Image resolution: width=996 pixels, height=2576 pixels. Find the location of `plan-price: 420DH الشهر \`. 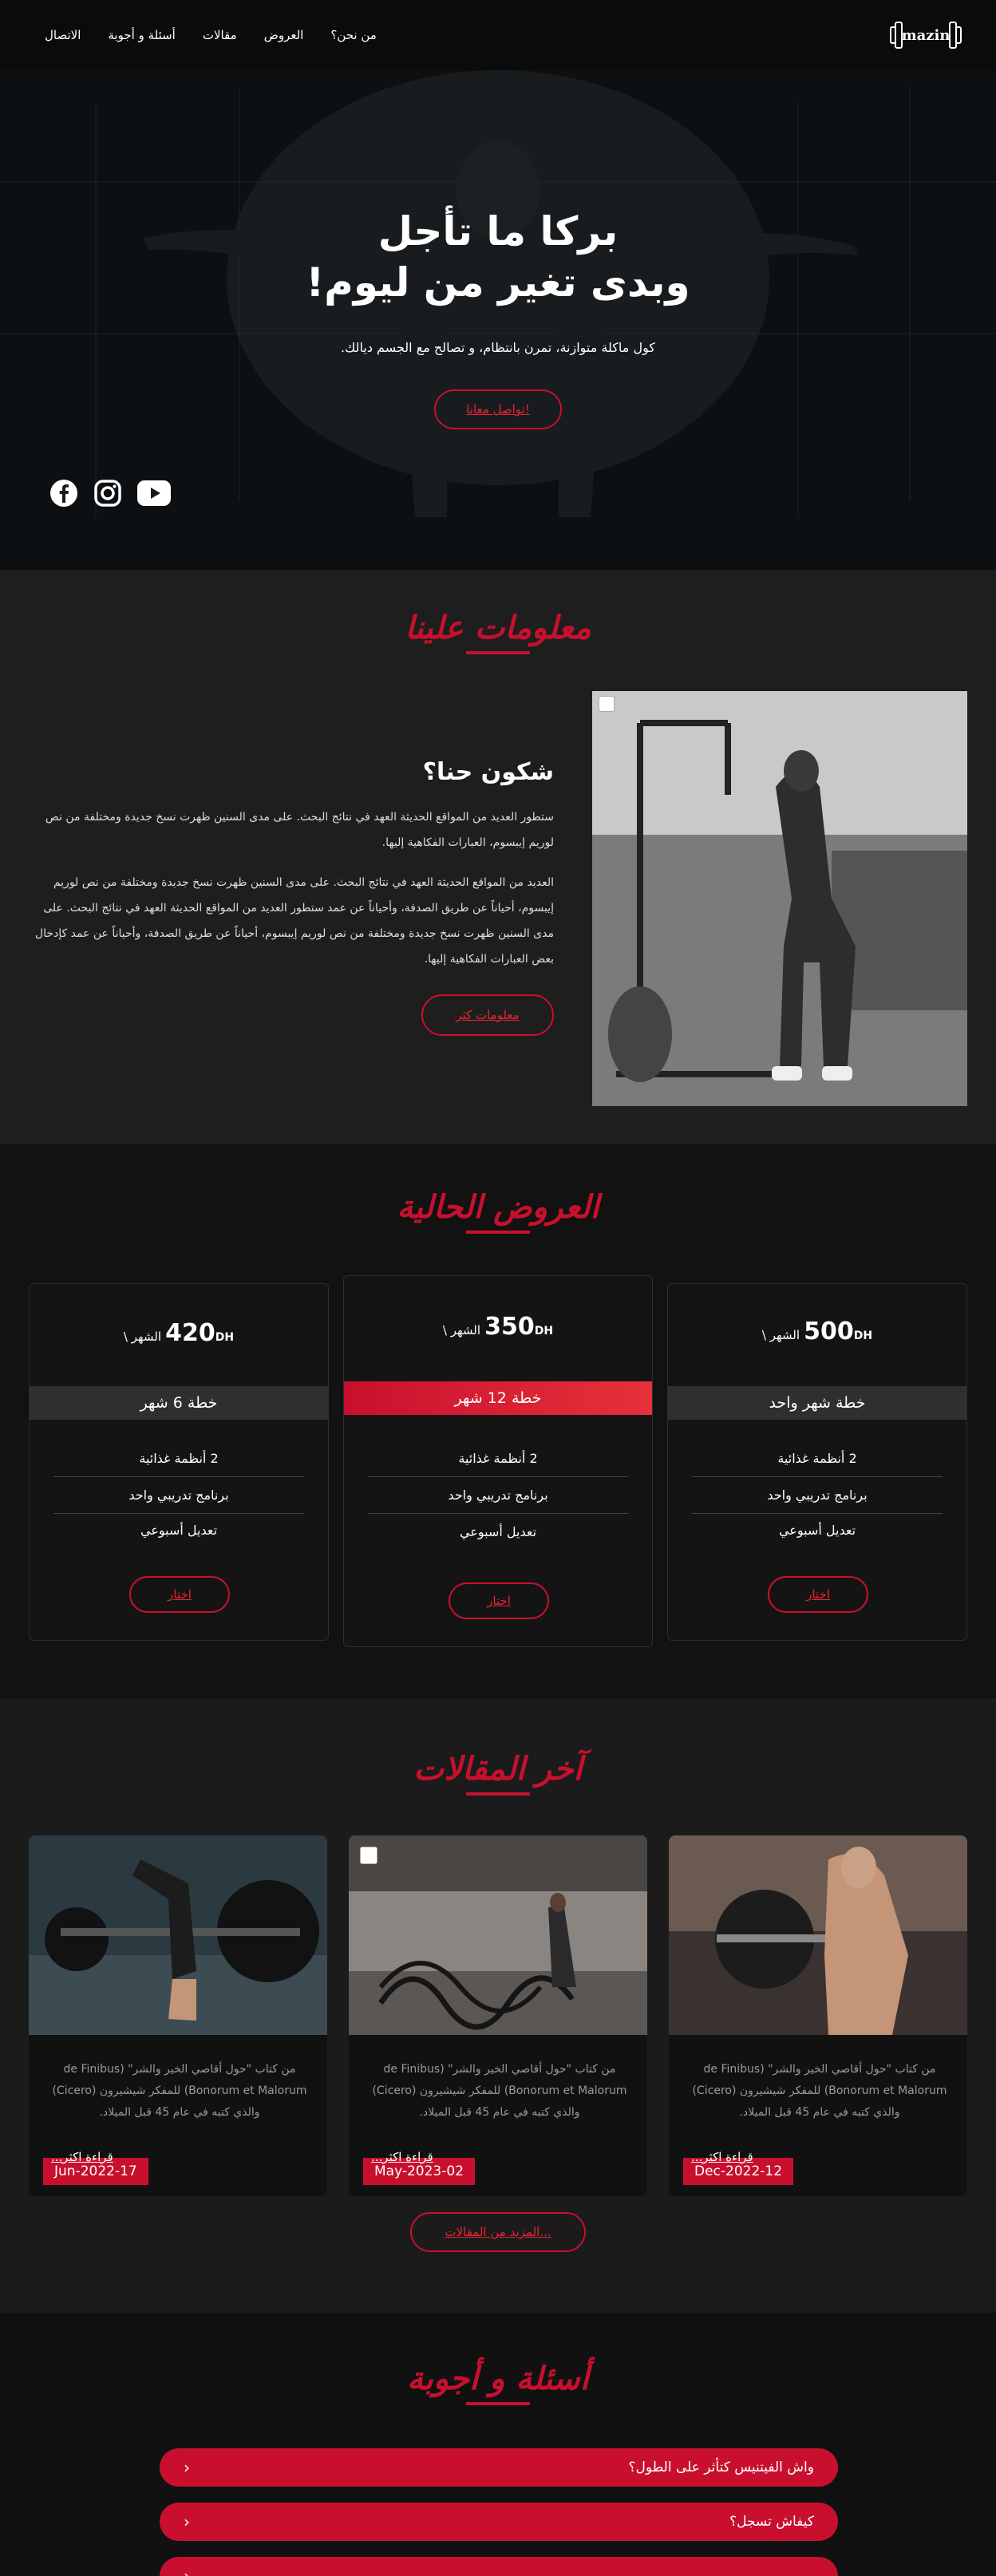

plan-price: 420DH الشهر \ is located at coordinates (179, 1333).